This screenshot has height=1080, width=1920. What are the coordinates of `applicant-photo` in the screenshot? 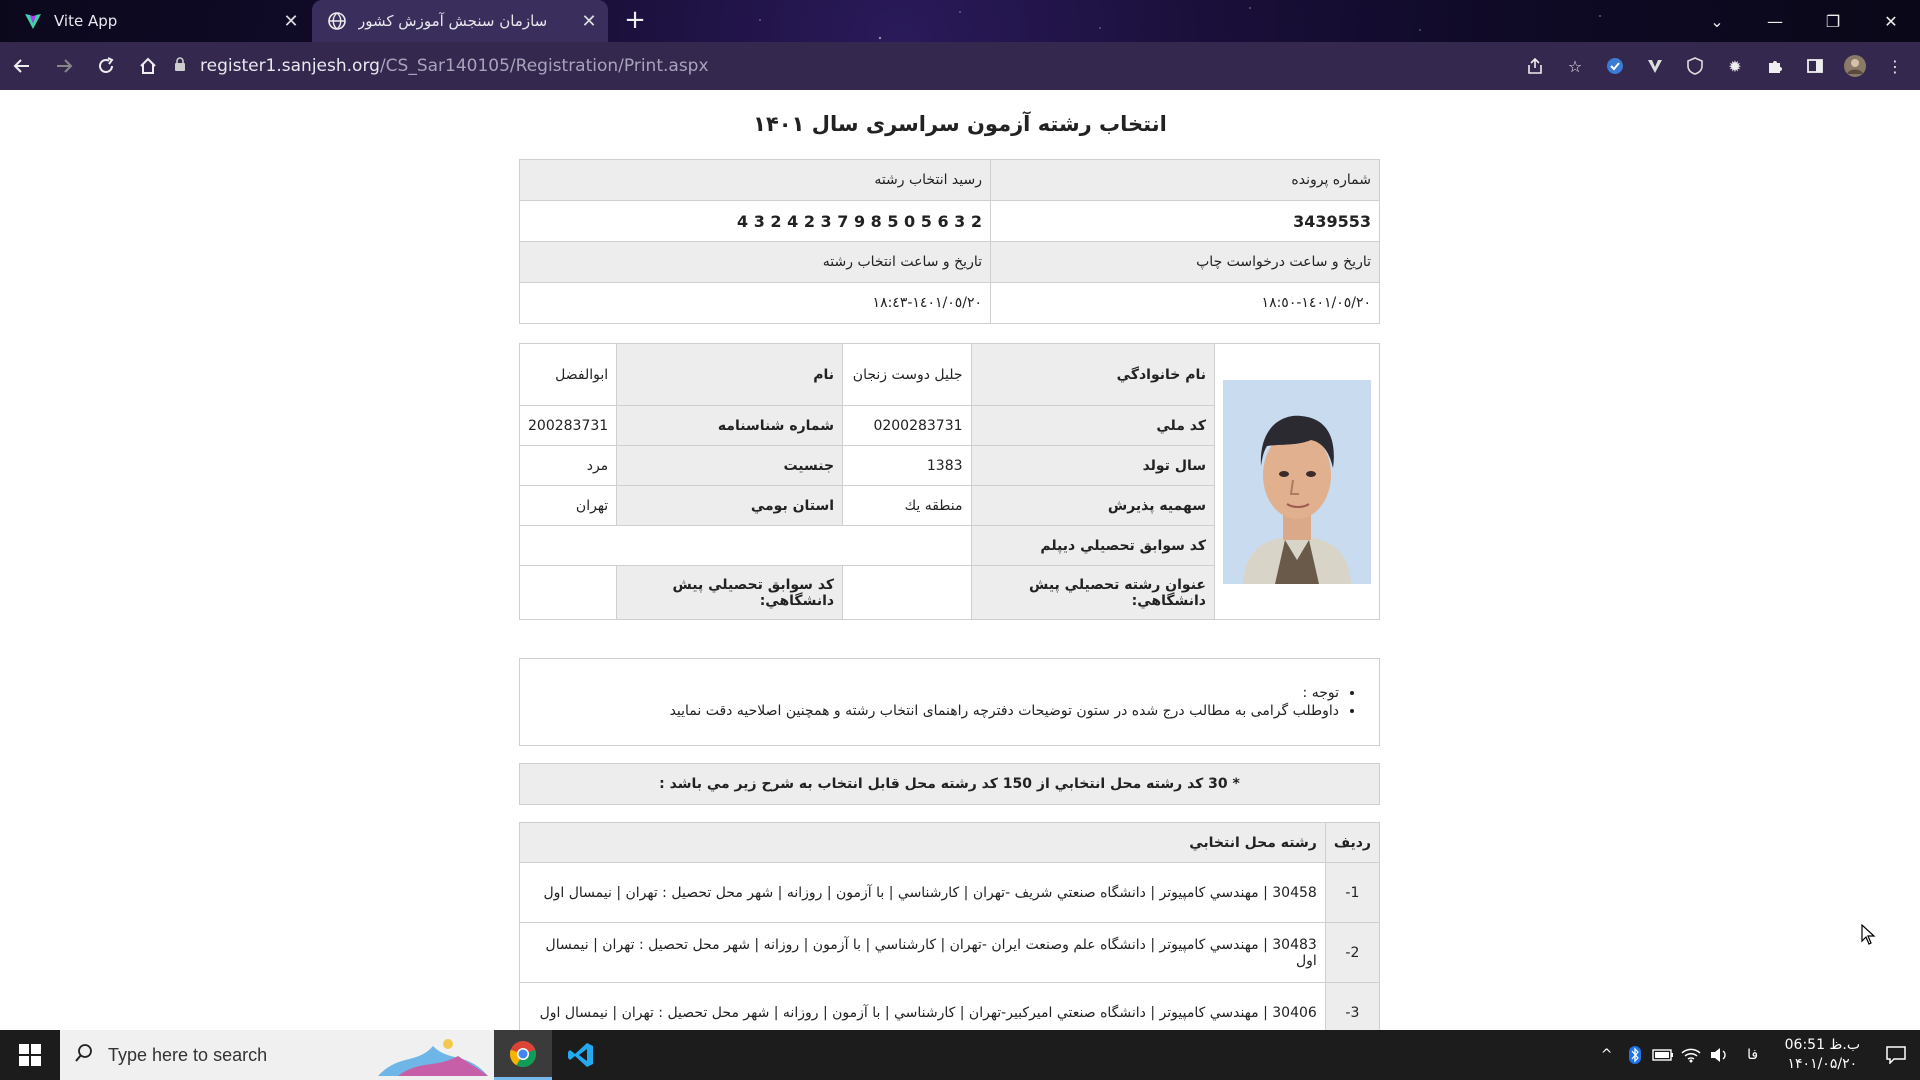 It's located at (1297, 481).